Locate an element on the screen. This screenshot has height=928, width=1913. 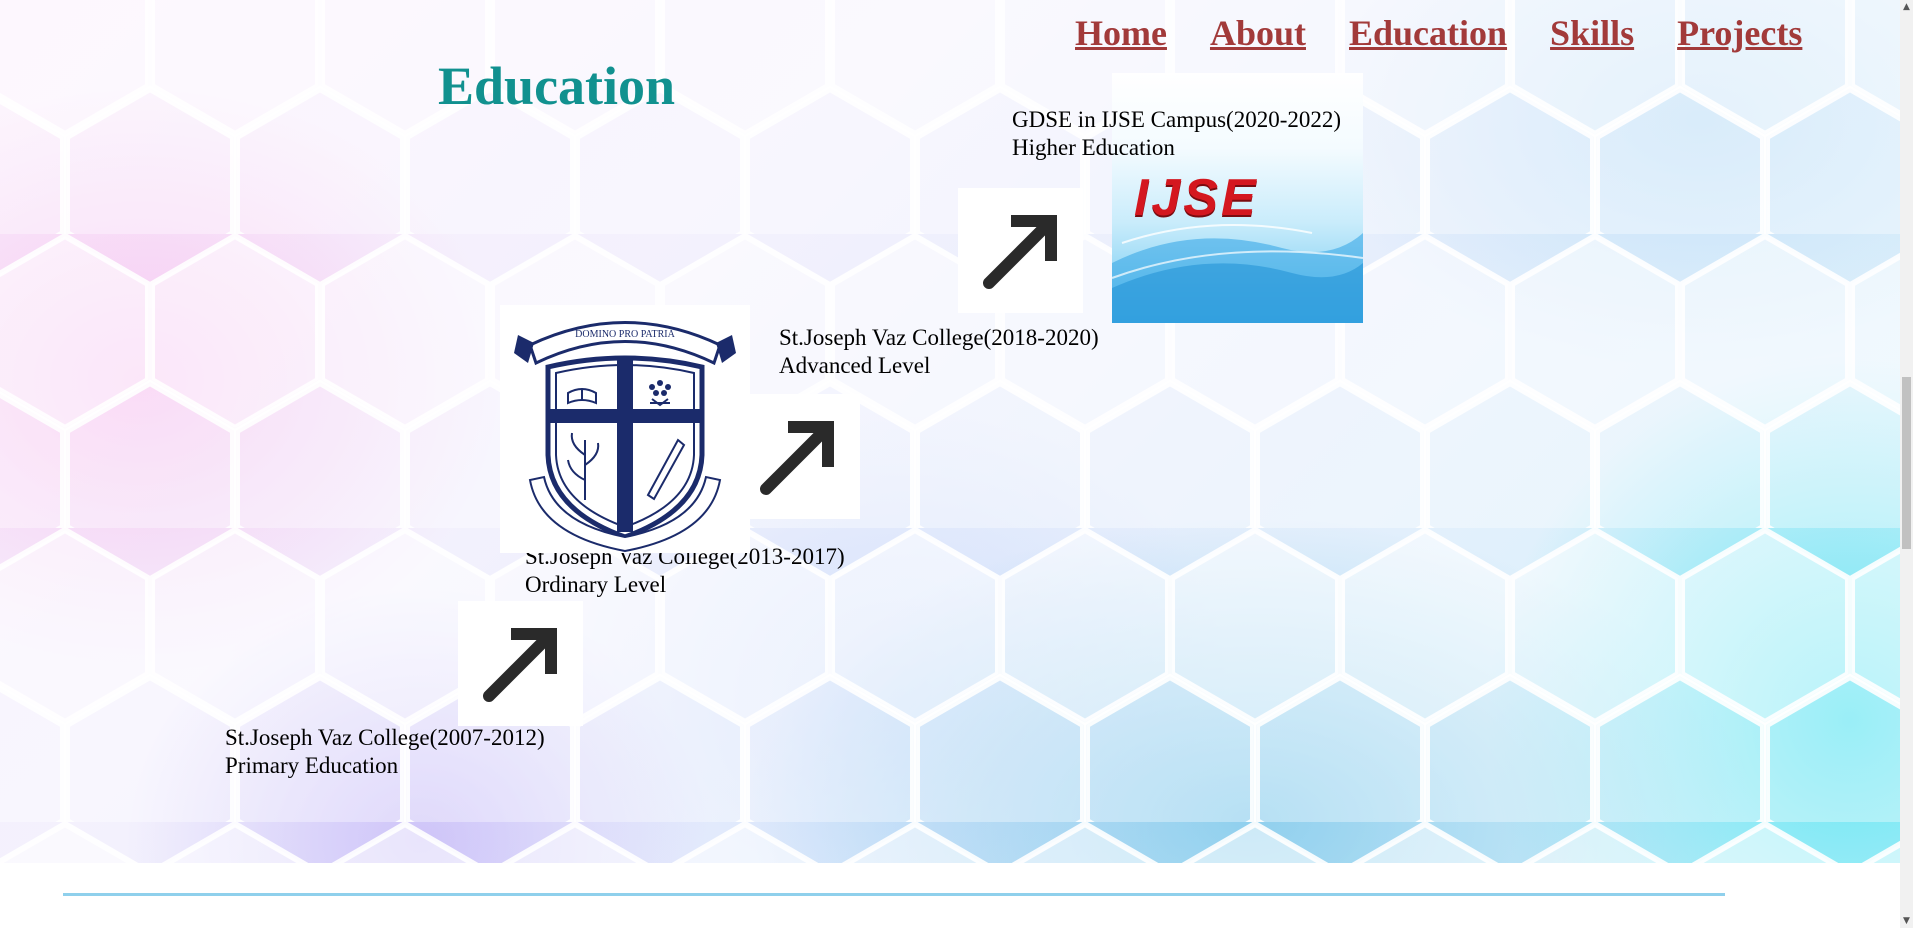
scroll-down-icon: ▼ is located at coordinates (1906, 921).